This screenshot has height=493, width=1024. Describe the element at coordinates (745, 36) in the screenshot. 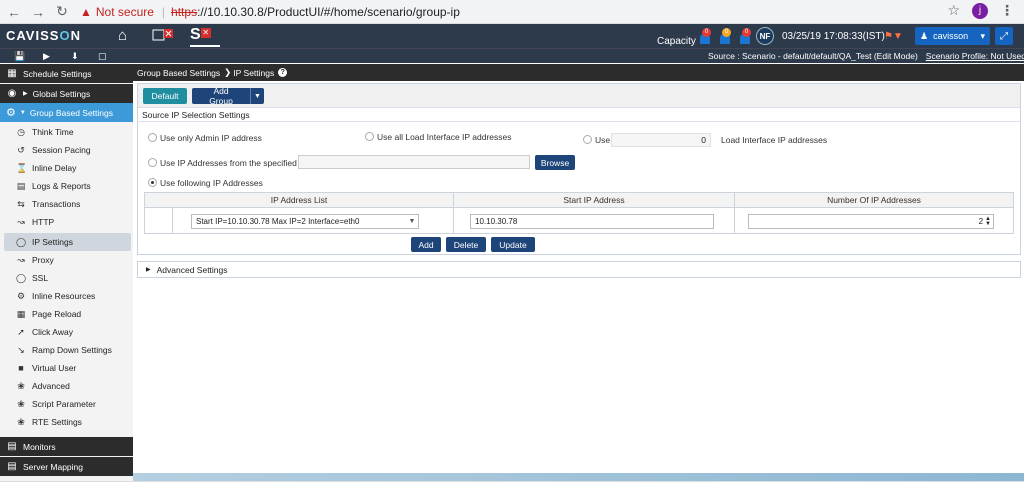

I see `info-bell-icon: 0` at that location.